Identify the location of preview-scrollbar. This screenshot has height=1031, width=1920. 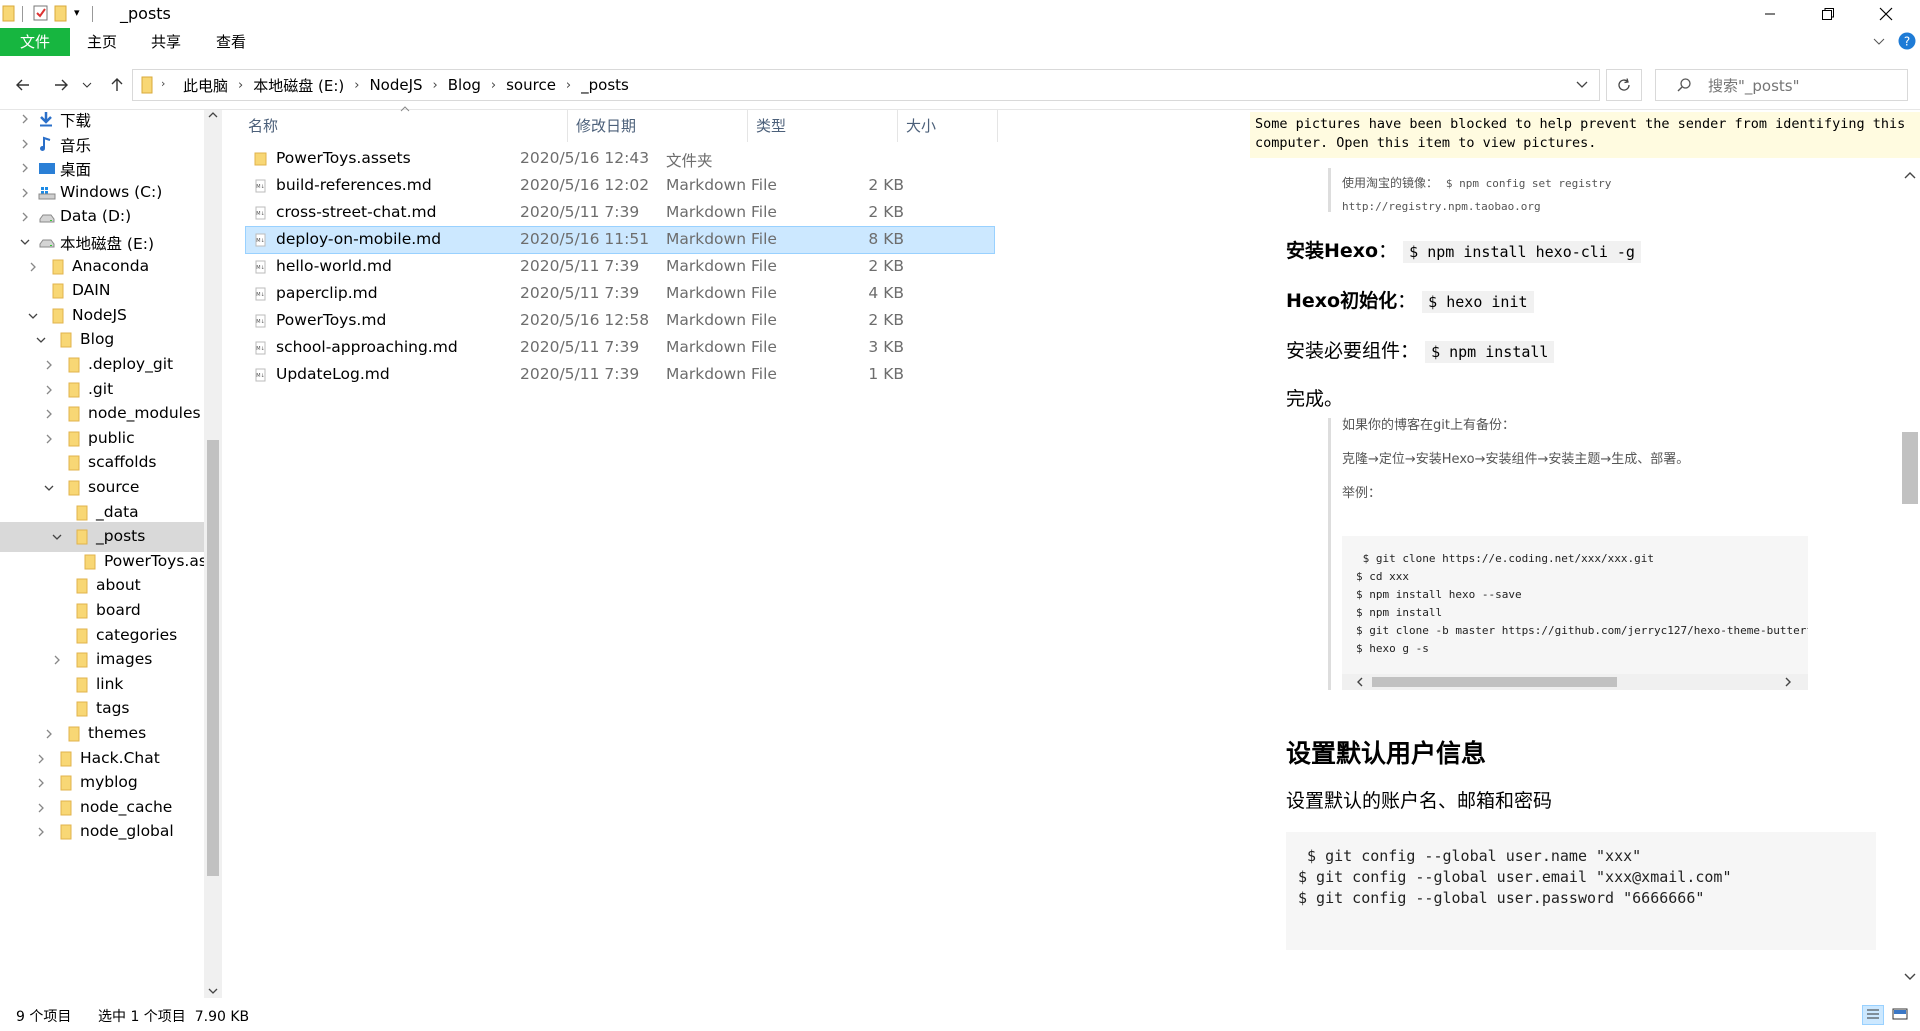
(1910, 583).